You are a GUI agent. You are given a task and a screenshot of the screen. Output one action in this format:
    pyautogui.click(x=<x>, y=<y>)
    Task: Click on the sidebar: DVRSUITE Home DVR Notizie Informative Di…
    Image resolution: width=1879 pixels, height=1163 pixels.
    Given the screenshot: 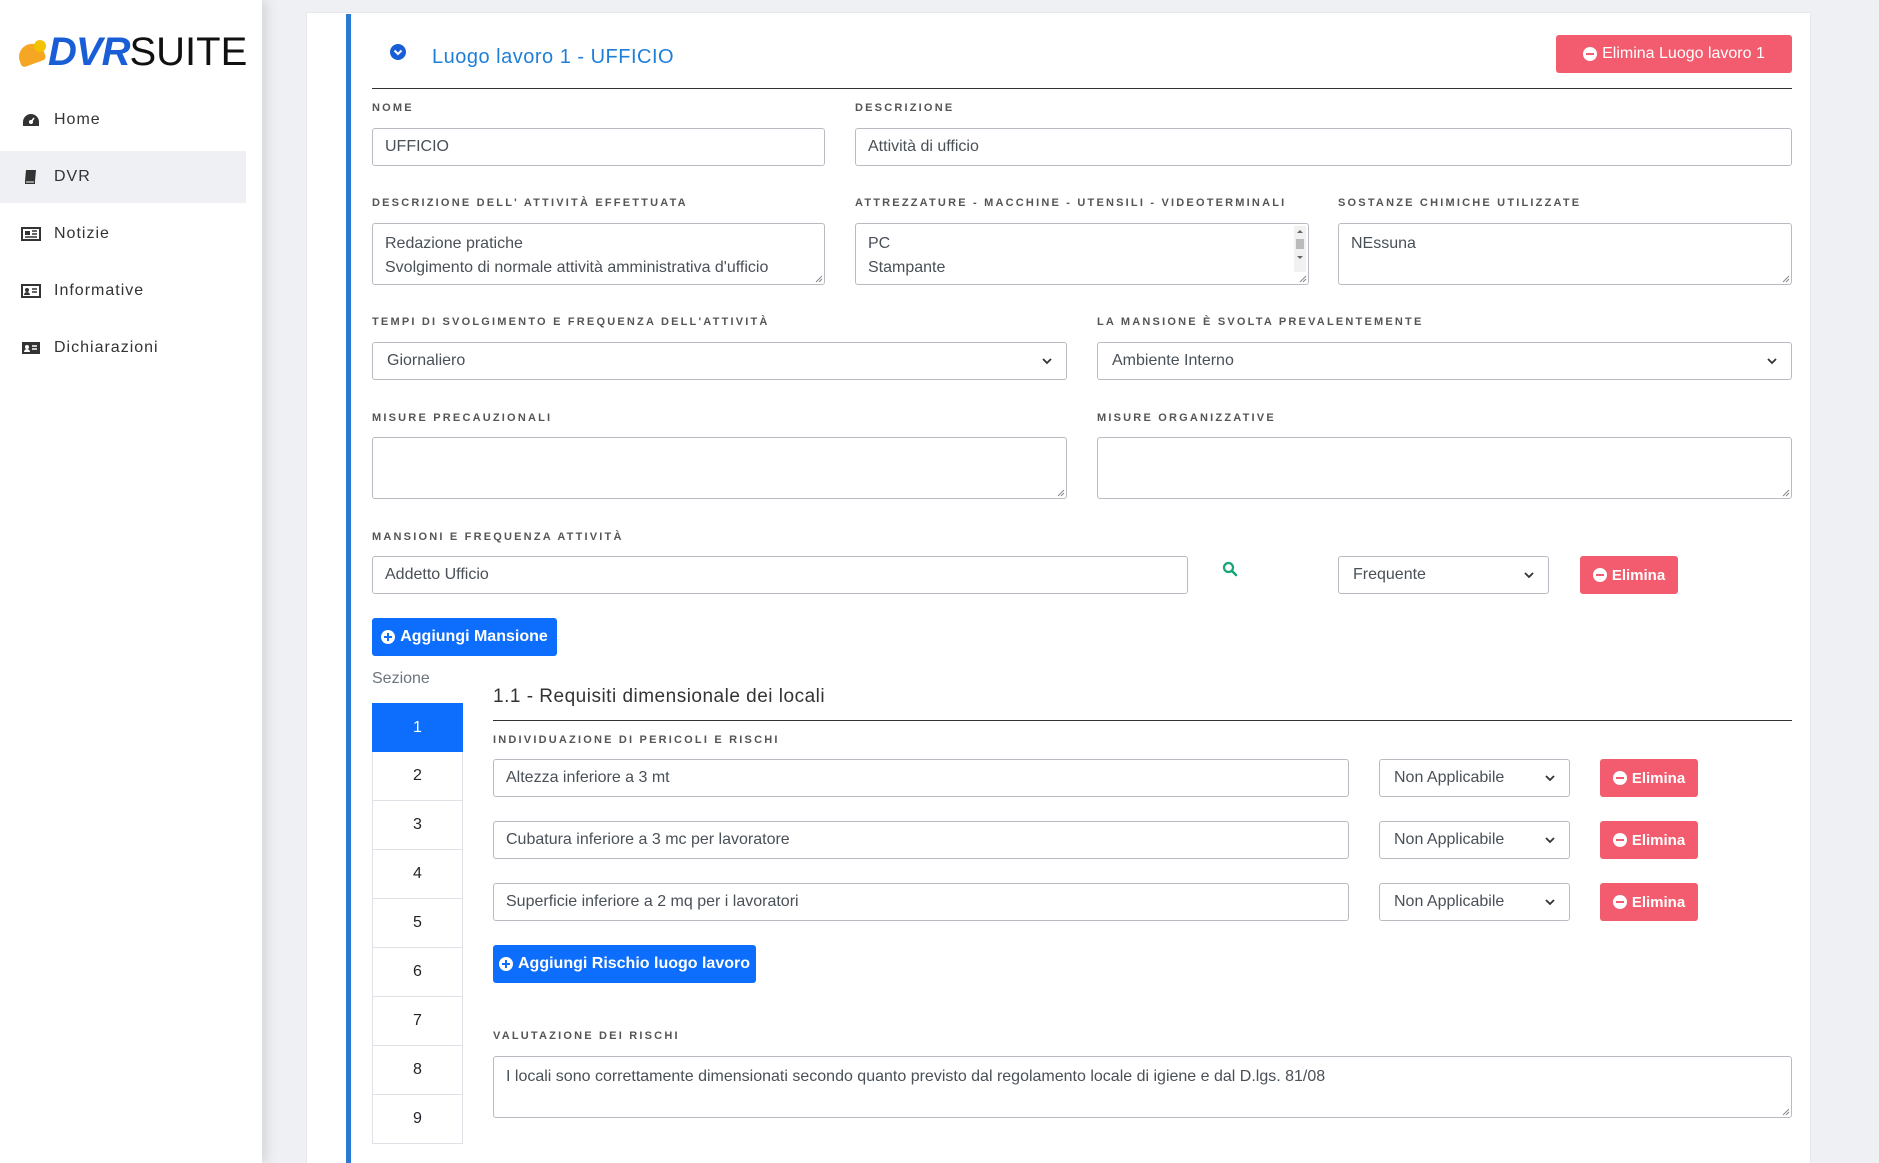 What is the action you would take?
    pyautogui.click(x=131, y=581)
    